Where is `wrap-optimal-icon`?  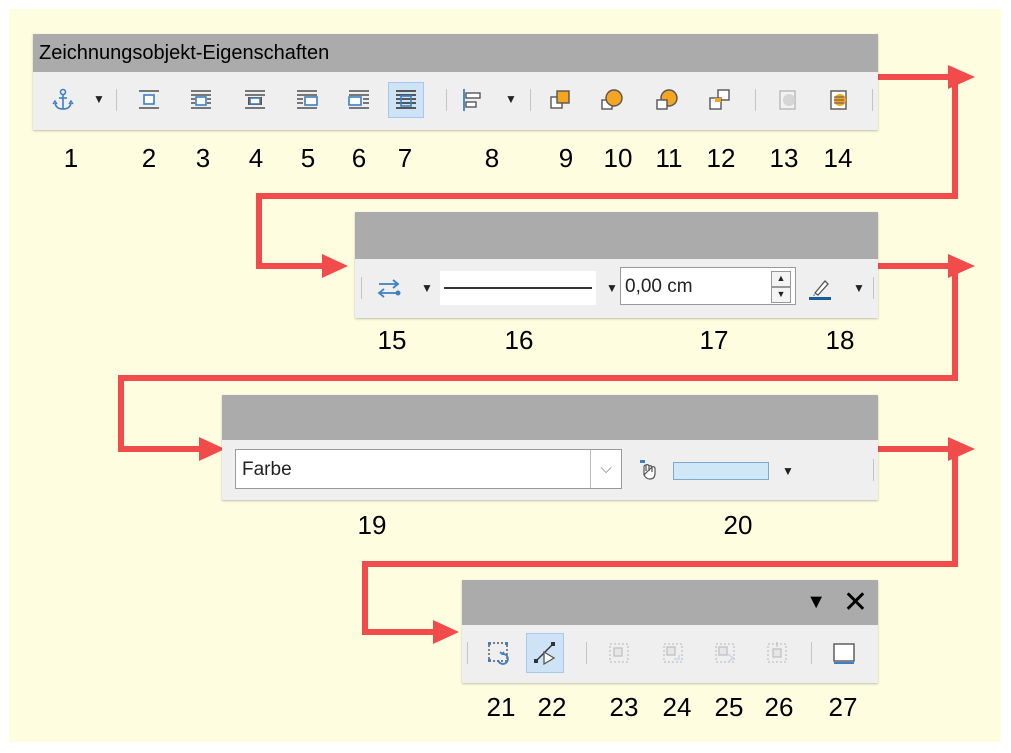
wrap-optimal-icon is located at coordinates (255, 99).